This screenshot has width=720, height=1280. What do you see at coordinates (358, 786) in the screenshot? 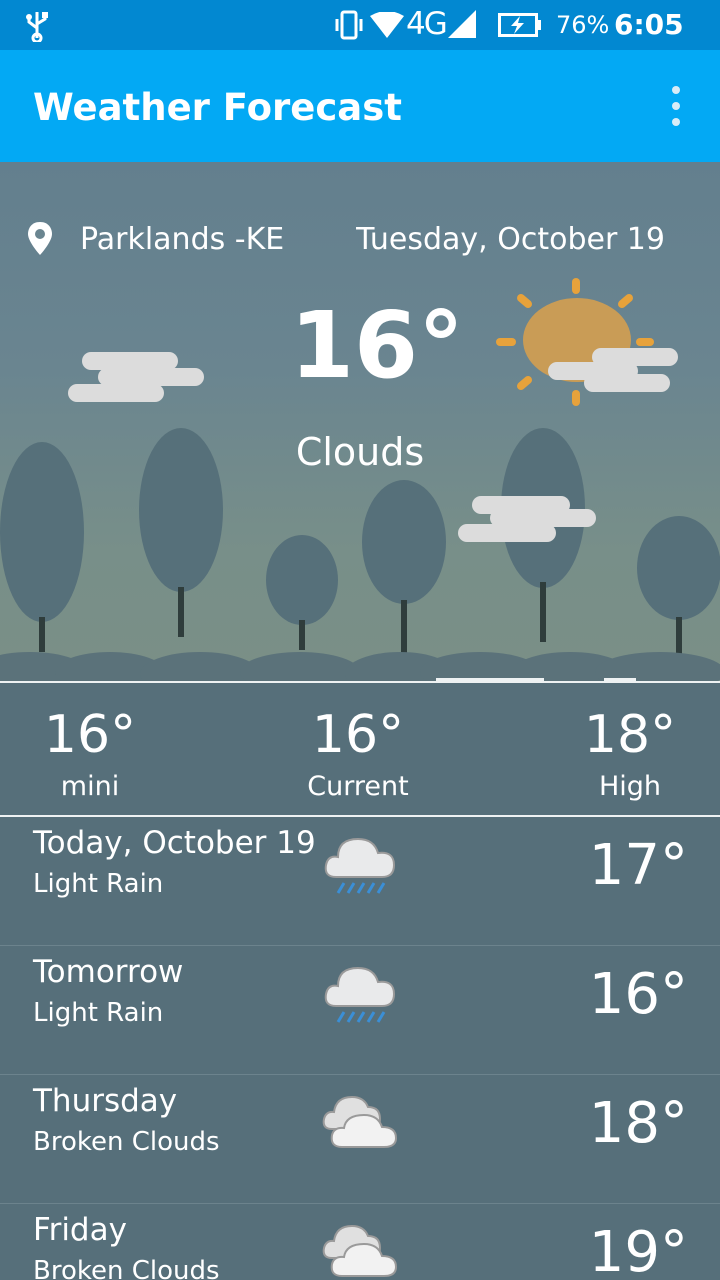
I see `stat-current-label: Current` at bounding box center [358, 786].